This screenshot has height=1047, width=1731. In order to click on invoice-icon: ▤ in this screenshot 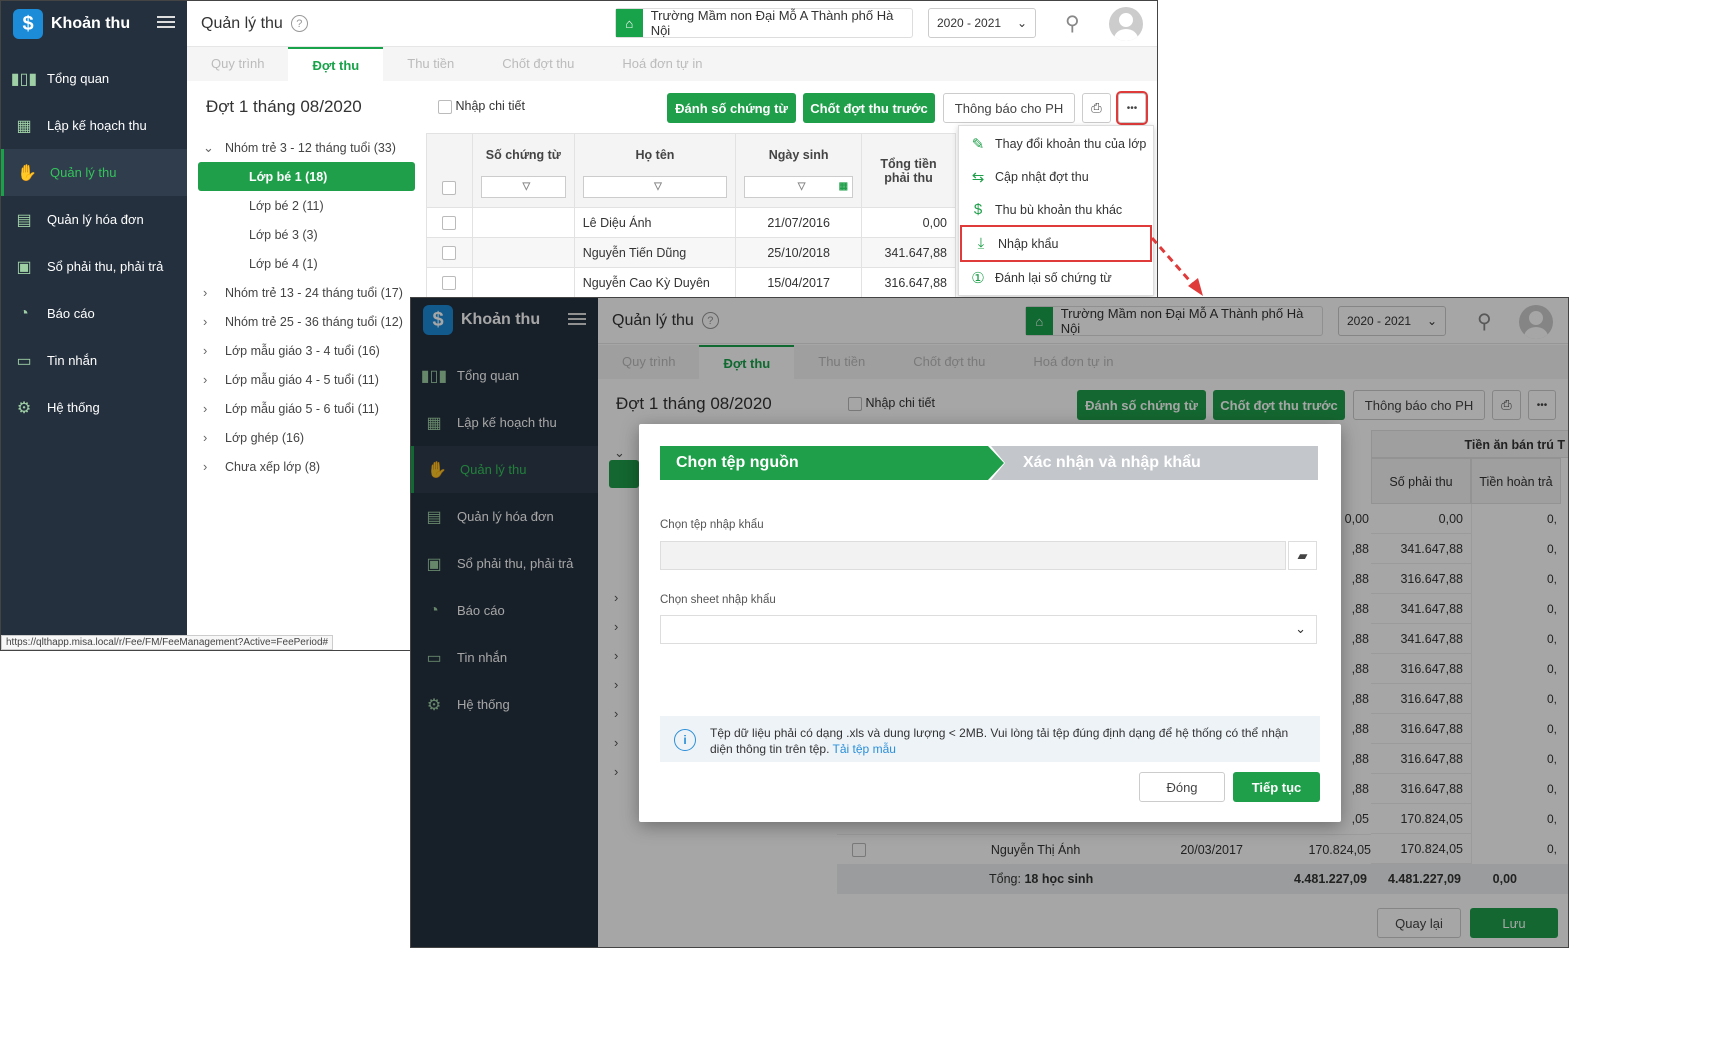, I will do `click(24, 220)`.